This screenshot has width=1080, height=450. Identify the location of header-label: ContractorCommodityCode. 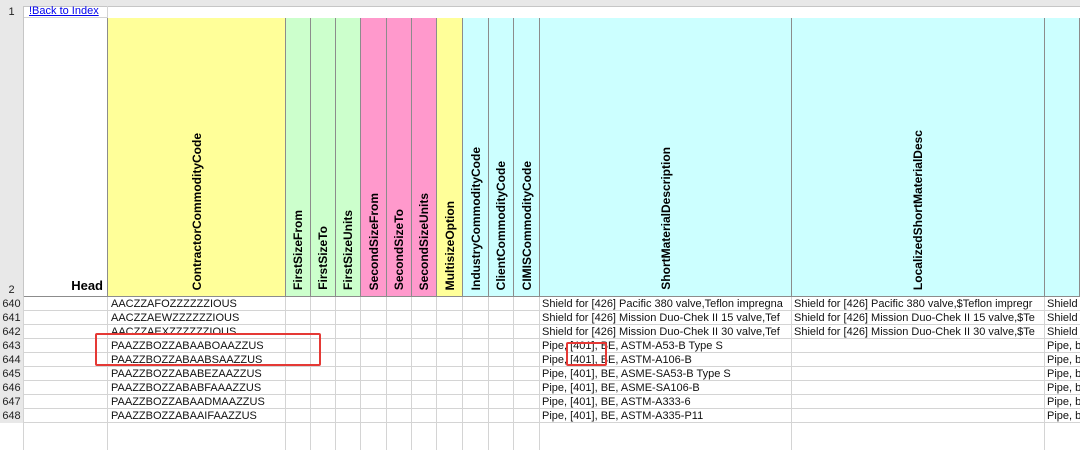
(196, 211).